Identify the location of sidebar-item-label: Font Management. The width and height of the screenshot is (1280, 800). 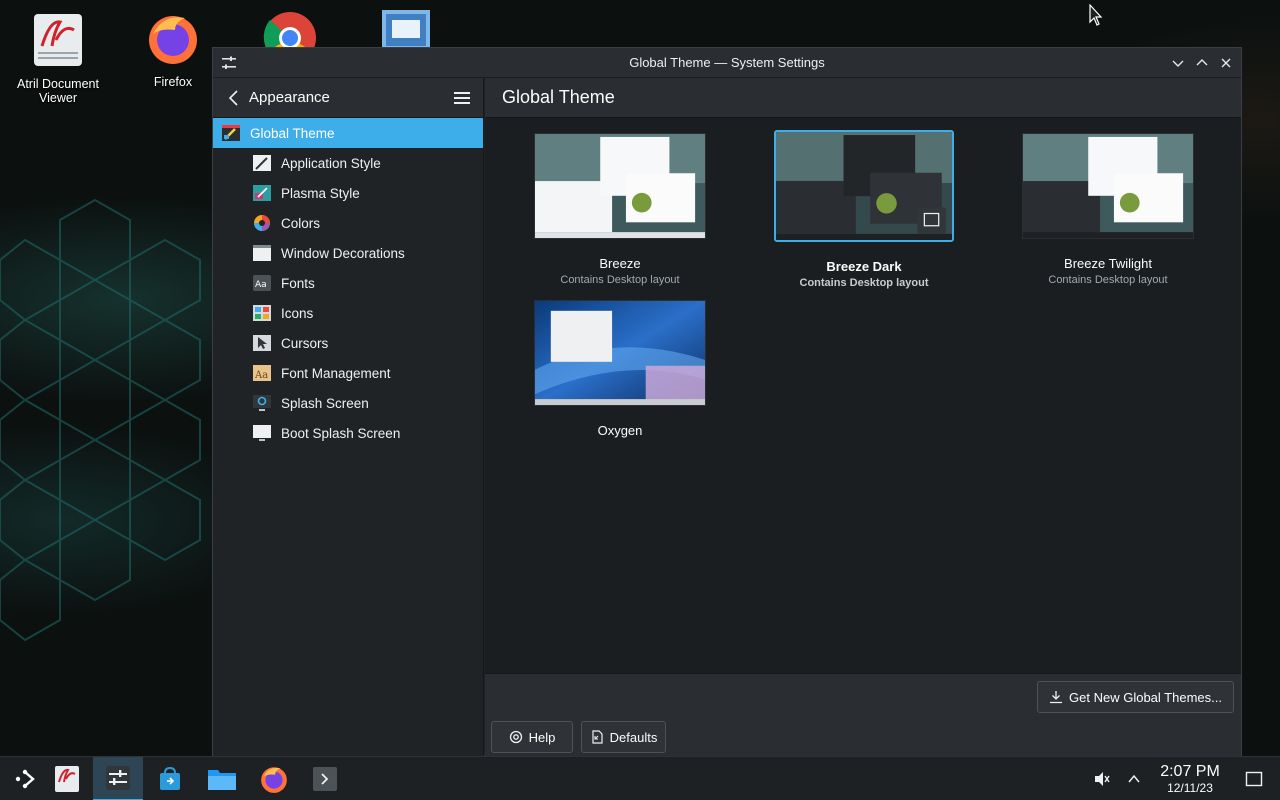
(336, 373).